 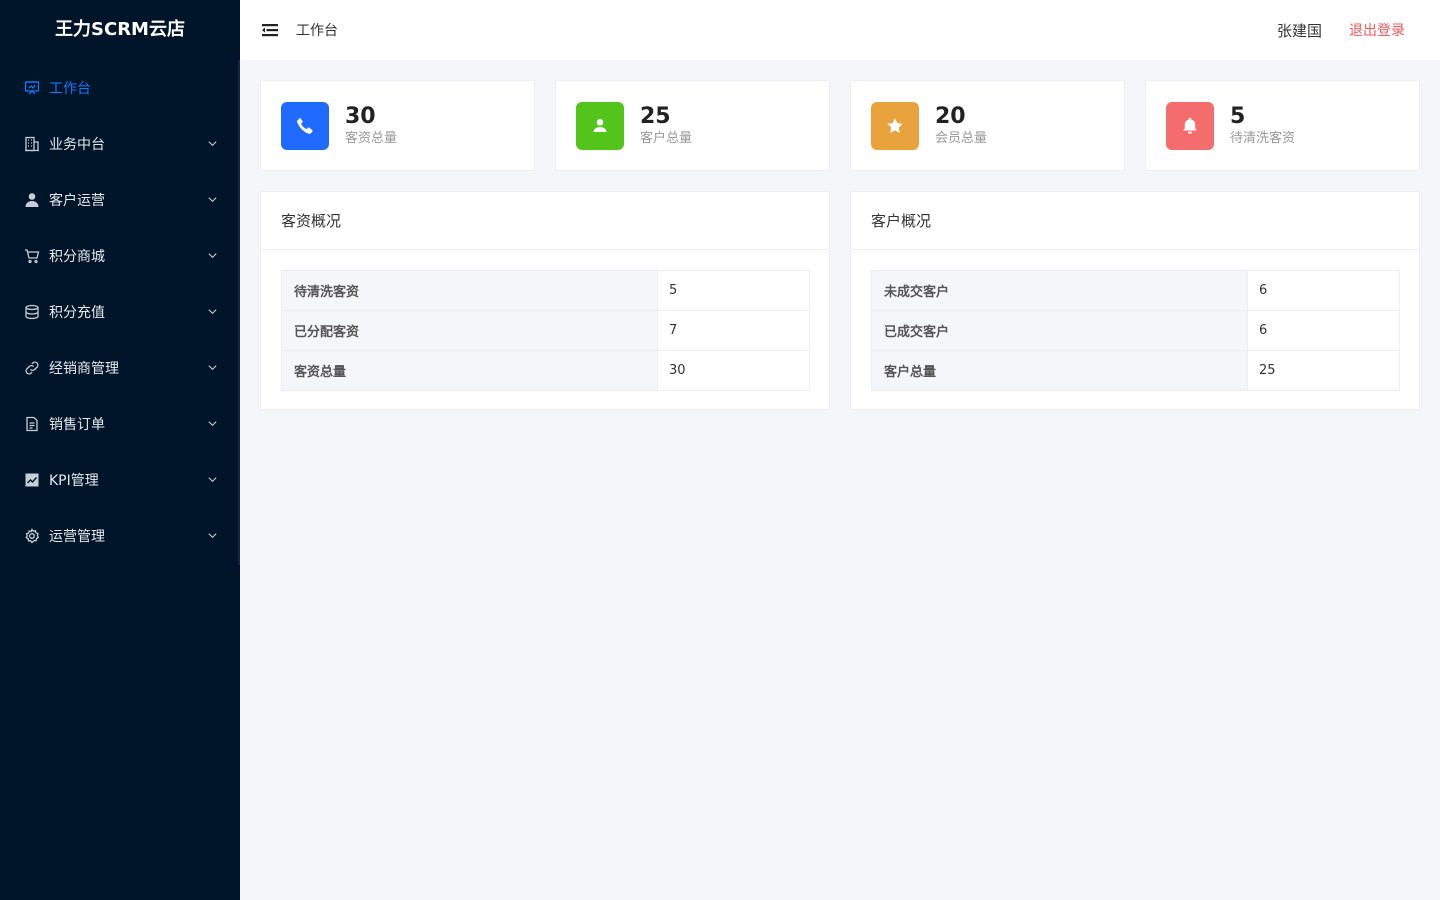 What do you see at coordinates (32, 536) in the screenshot?
I see `gear-icon` at bounding box center [32, 536].